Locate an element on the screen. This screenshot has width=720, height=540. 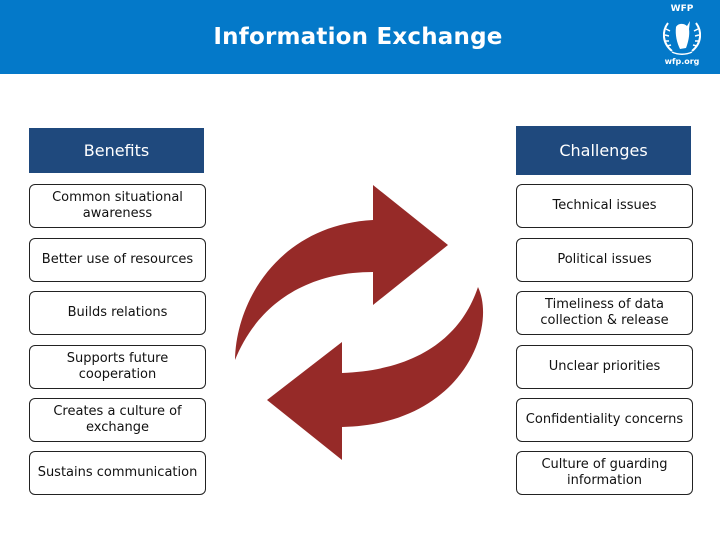
page-title: Information Exchange is located at coordinates (358, 37).